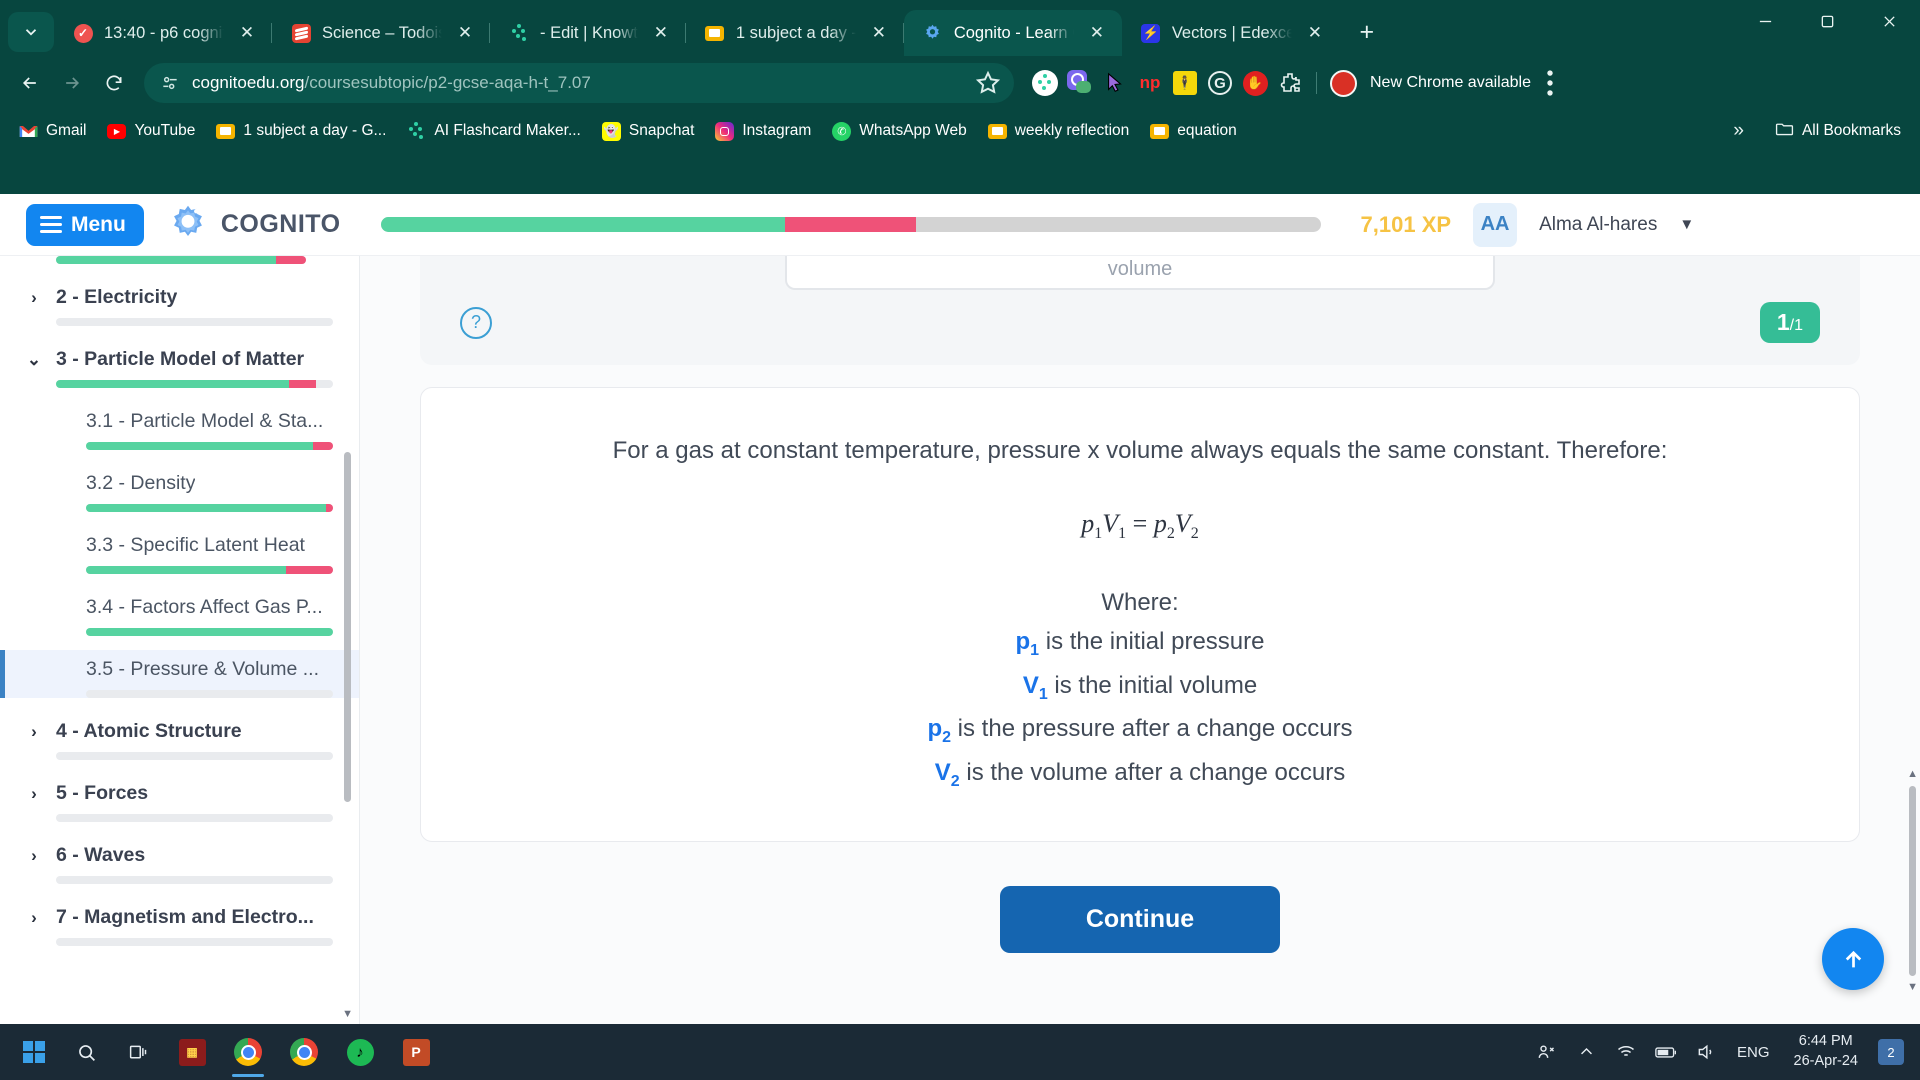 Image resolution: width=1920 pixels, height=1080 pixels. I want to click on wifi-icon, so click(1626, 1052).